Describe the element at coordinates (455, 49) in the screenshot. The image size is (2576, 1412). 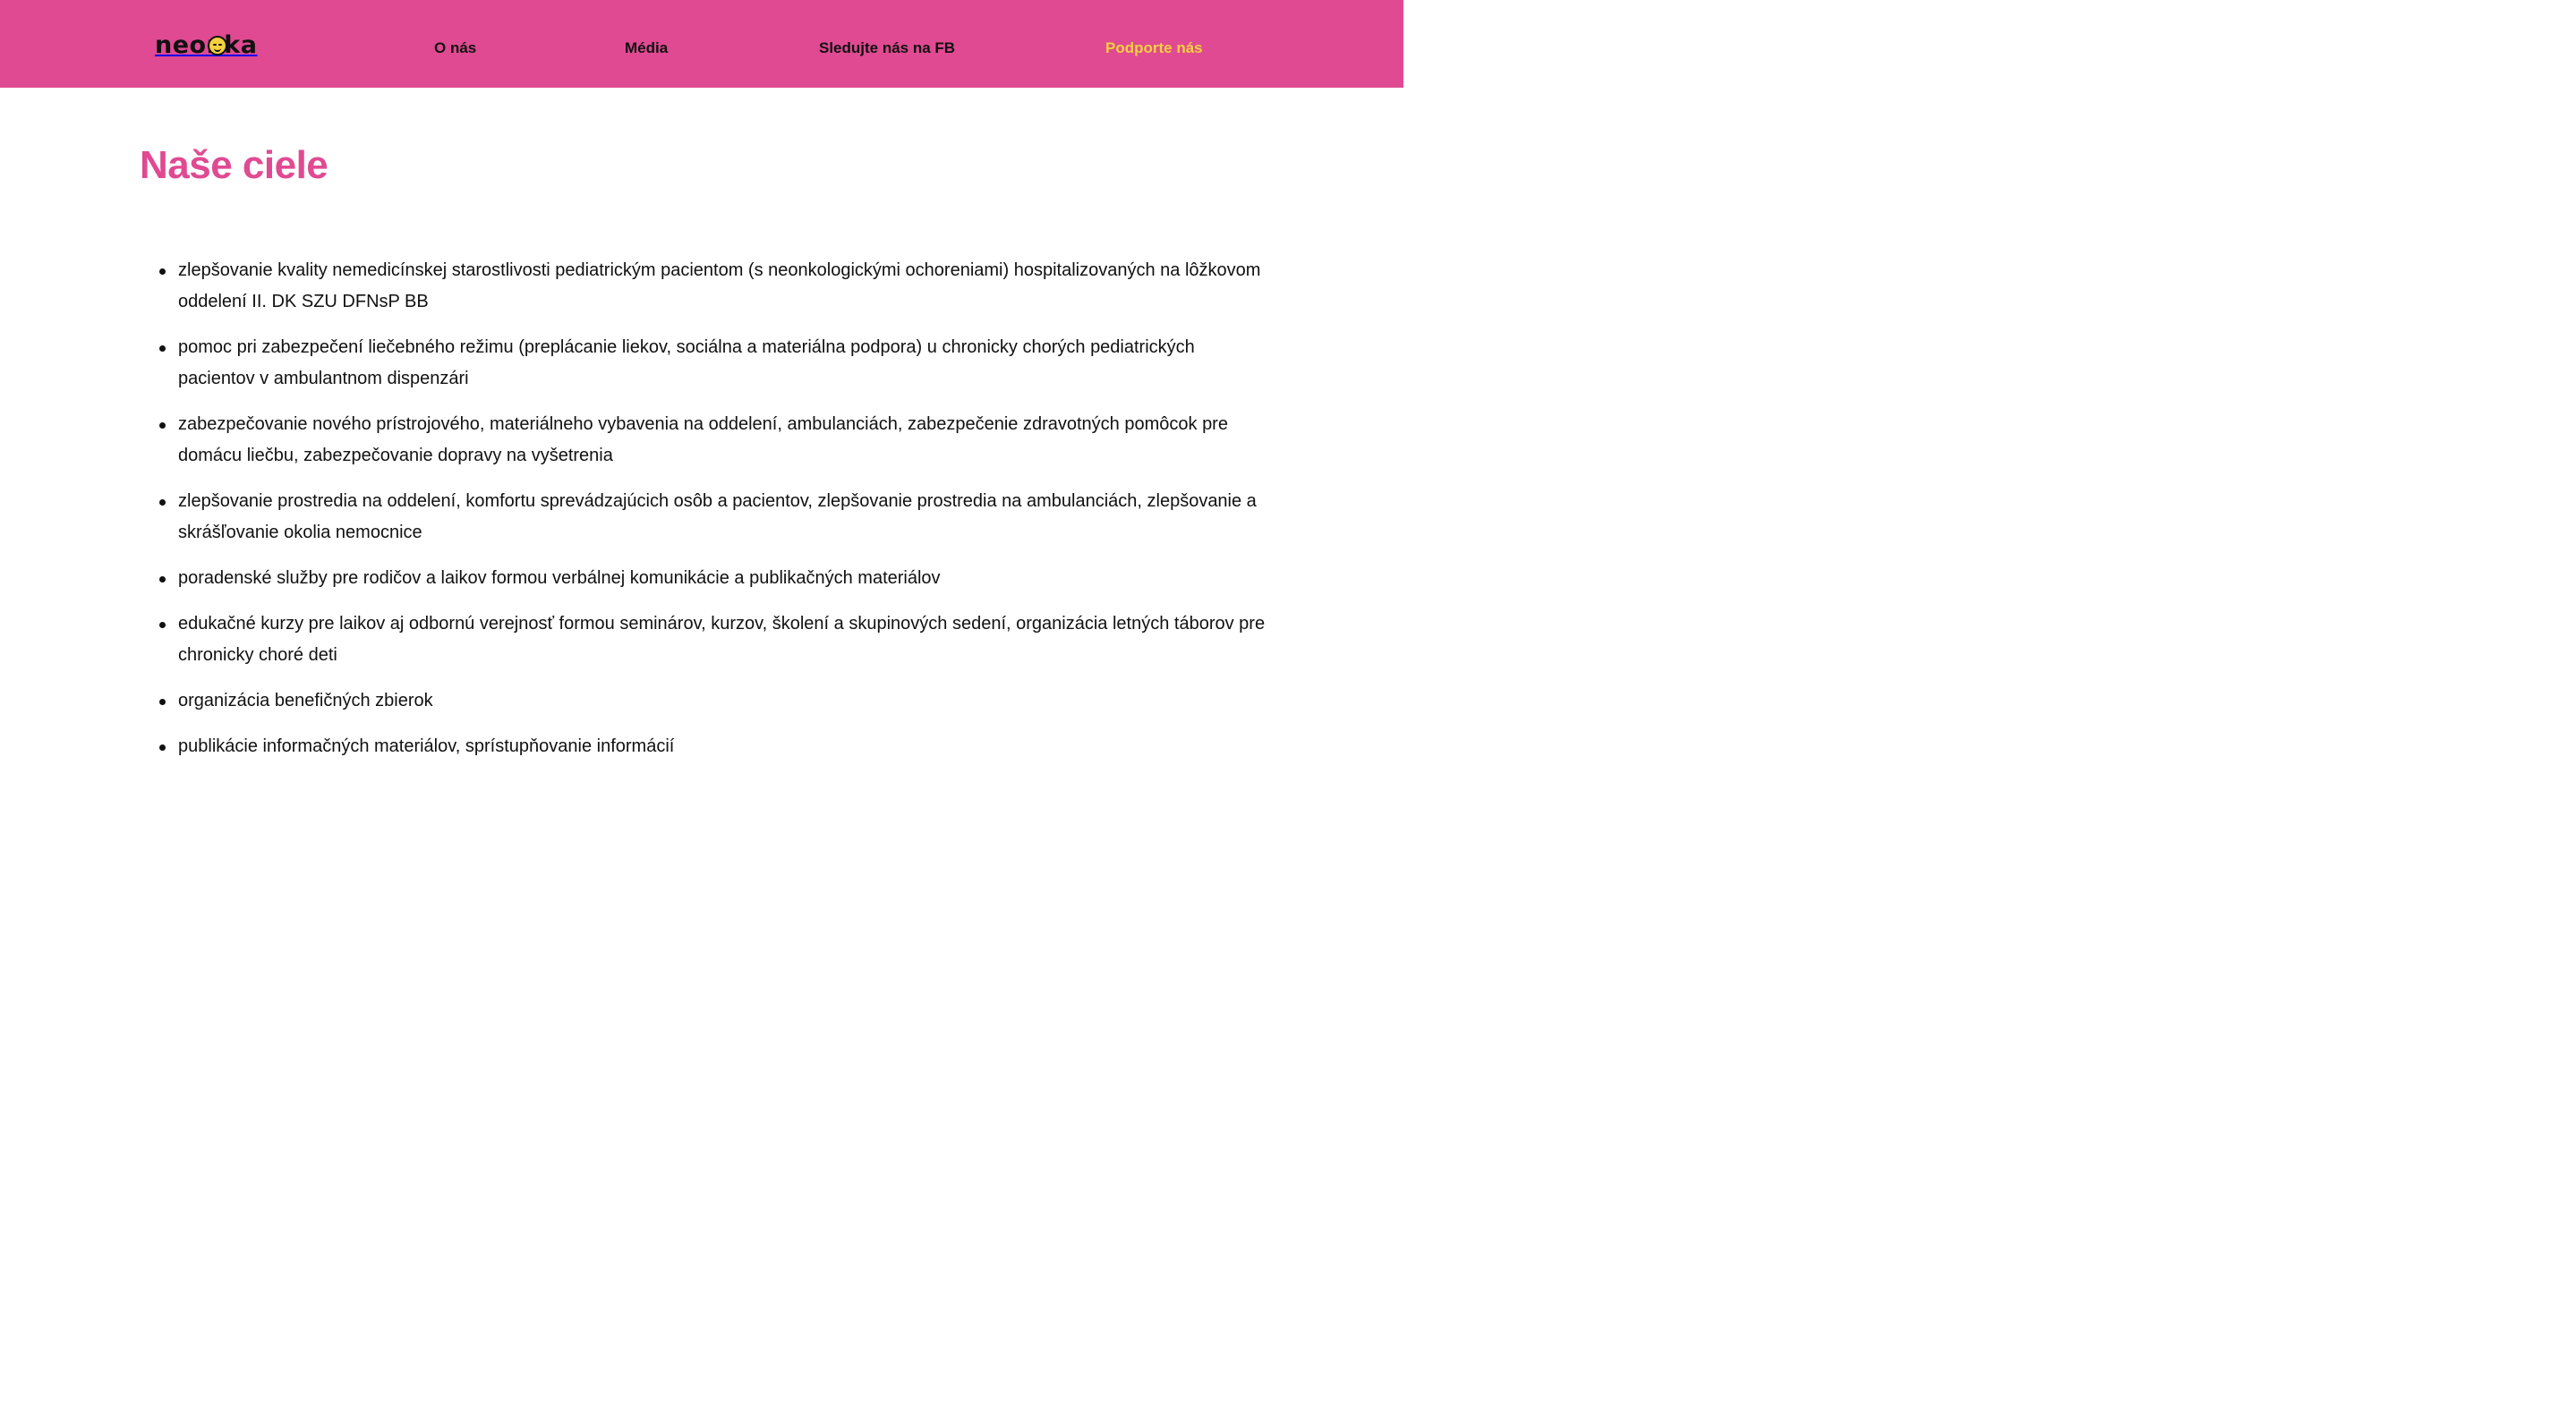
I see `nav-about: O nás` at that location.